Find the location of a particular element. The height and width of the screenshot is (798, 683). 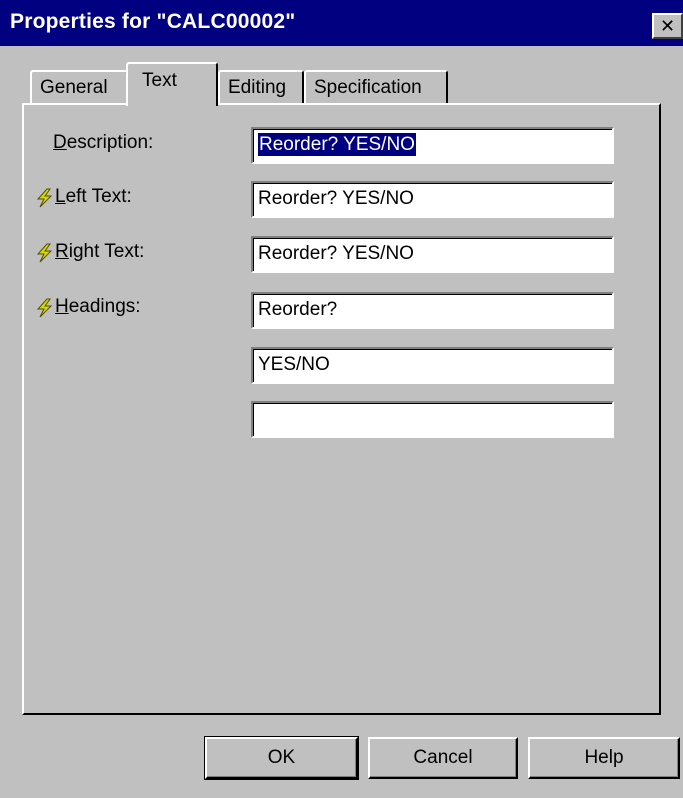

left-text-value: Reorder? YES/NO is located at coordinates (336, 198).